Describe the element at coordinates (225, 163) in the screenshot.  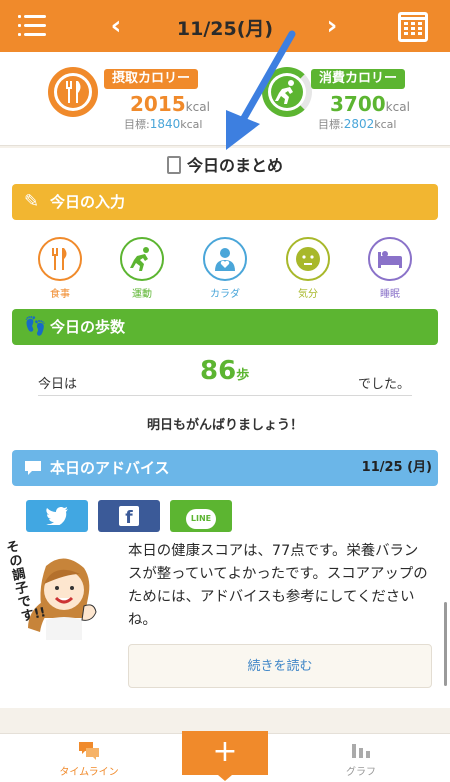
I see `summary-title: 今日のまとめ` at that location.